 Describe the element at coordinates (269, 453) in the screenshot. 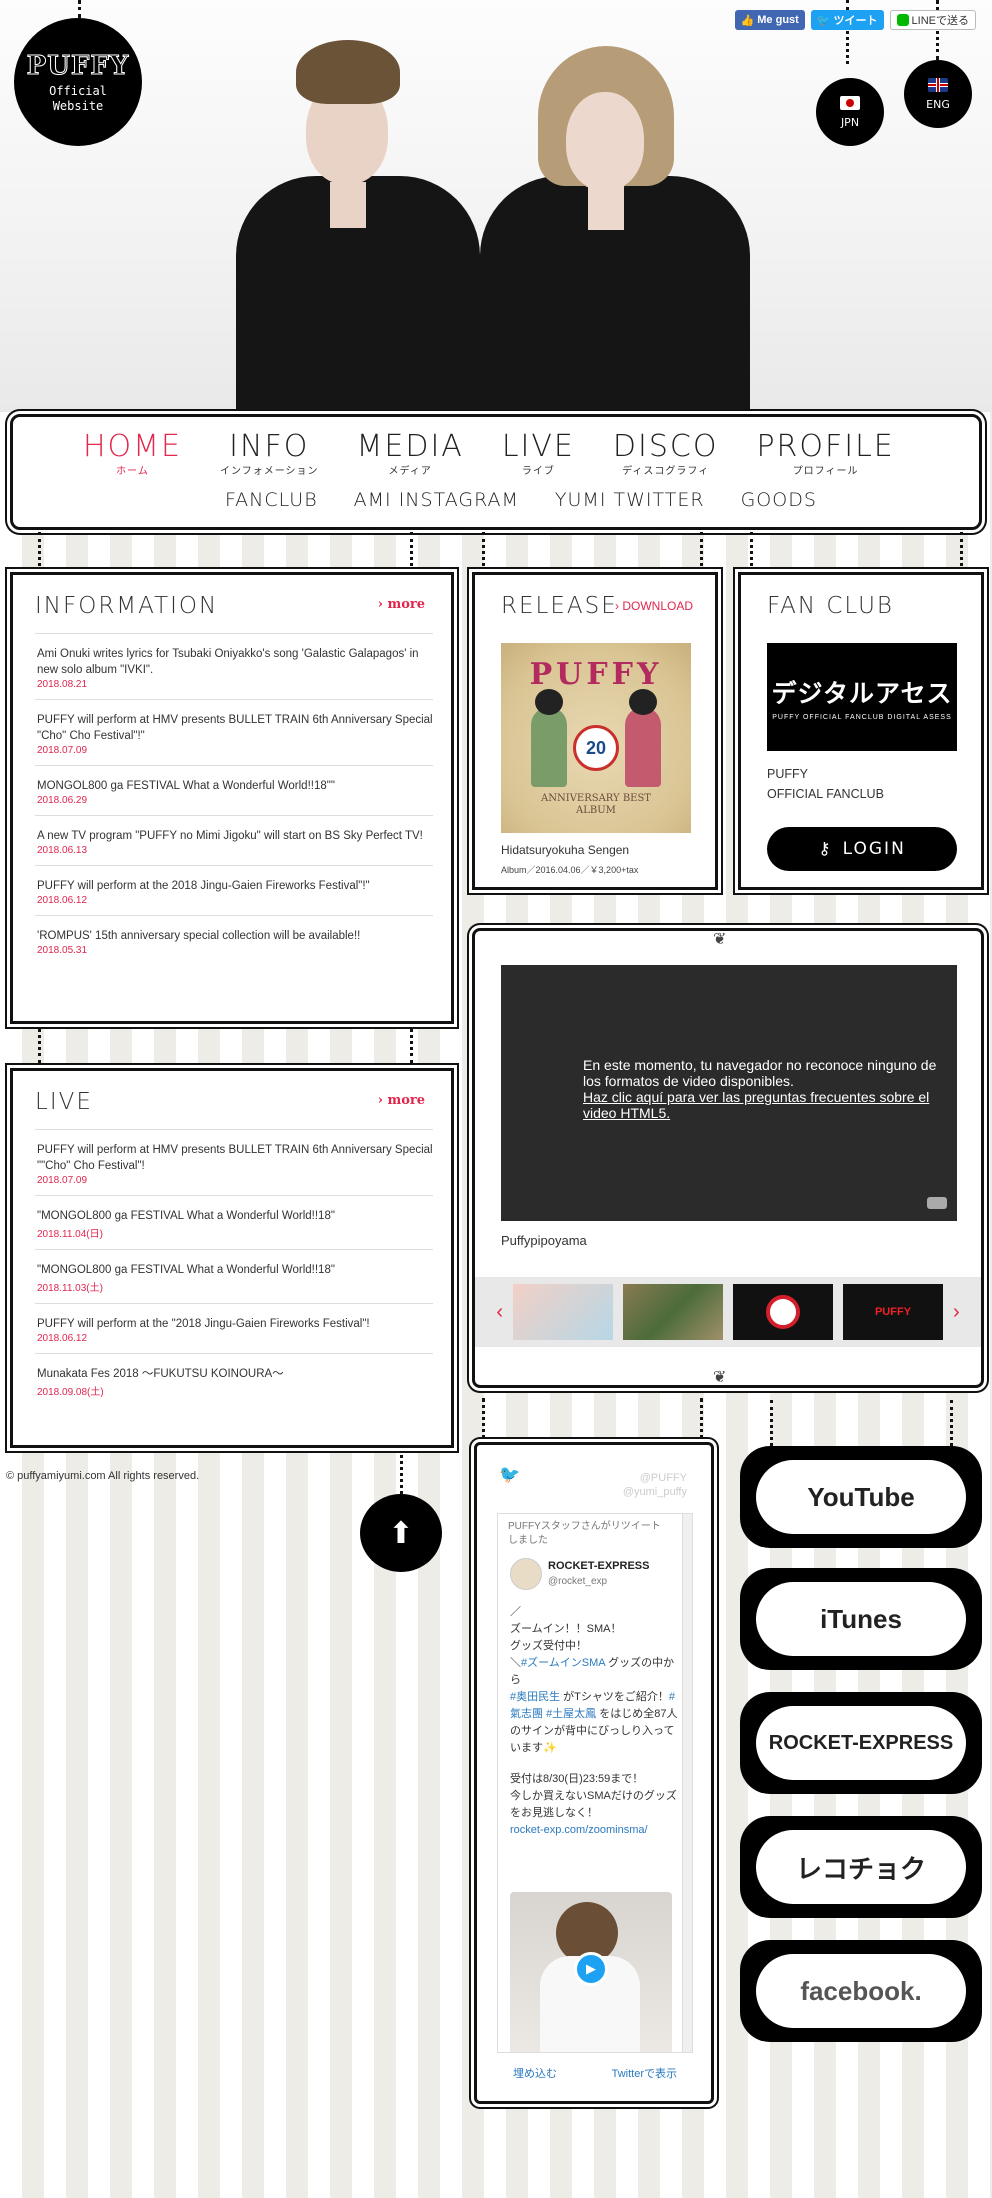

I see `nav-info: INFO インフォメーション` at that location.